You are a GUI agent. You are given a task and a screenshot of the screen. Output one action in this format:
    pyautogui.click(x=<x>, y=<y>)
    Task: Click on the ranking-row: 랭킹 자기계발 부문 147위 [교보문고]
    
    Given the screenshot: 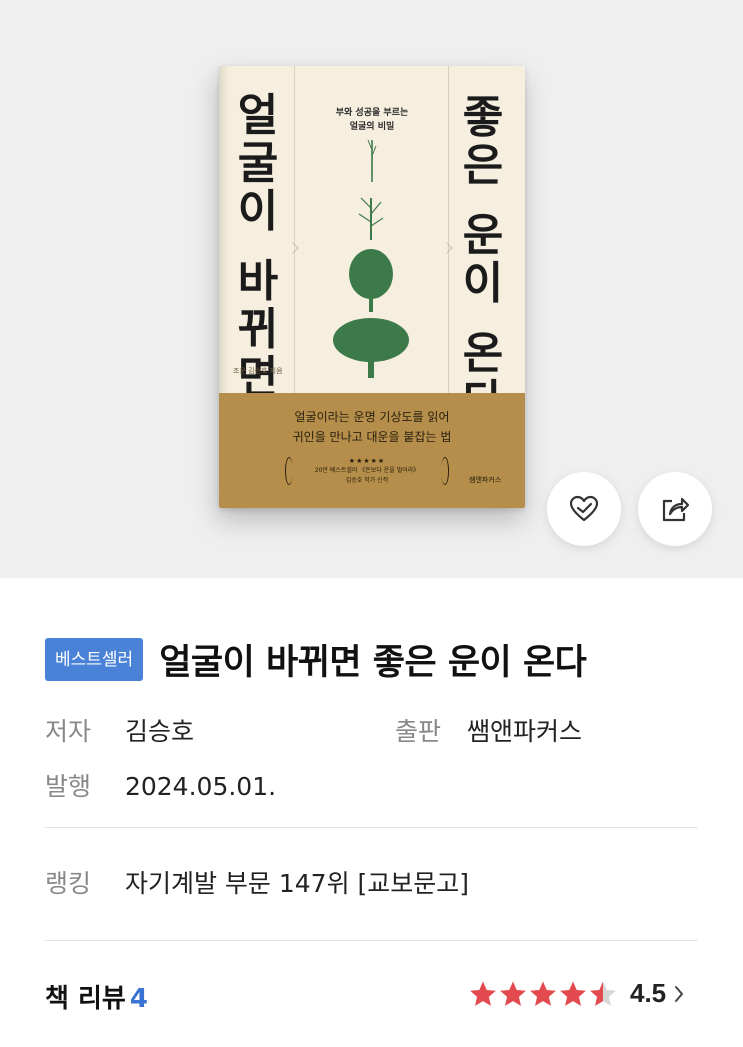 What is the action you would take?
    pyautogui.click(x=257, y=882)
    